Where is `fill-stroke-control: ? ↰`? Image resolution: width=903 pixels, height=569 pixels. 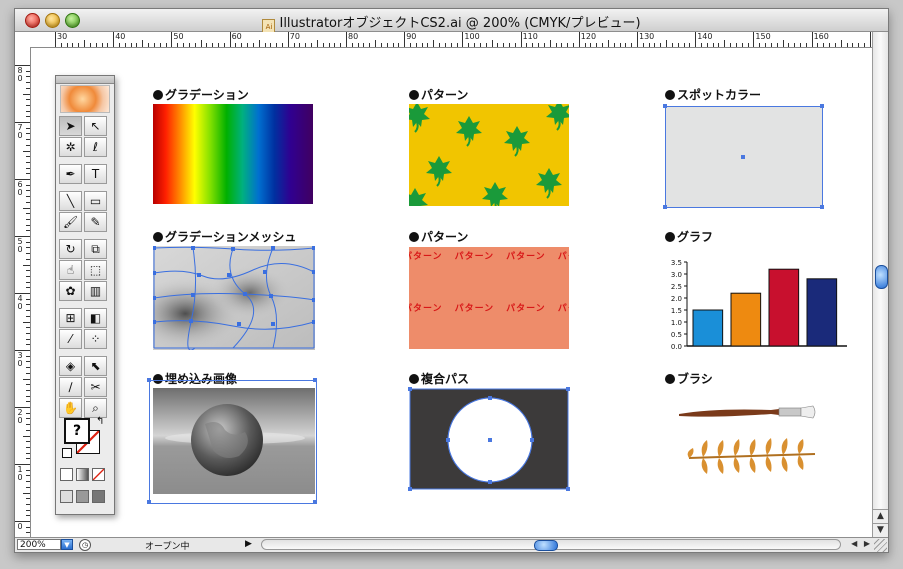
fill-stroke-control: ? ↰ is located at coordinates (85, 438).